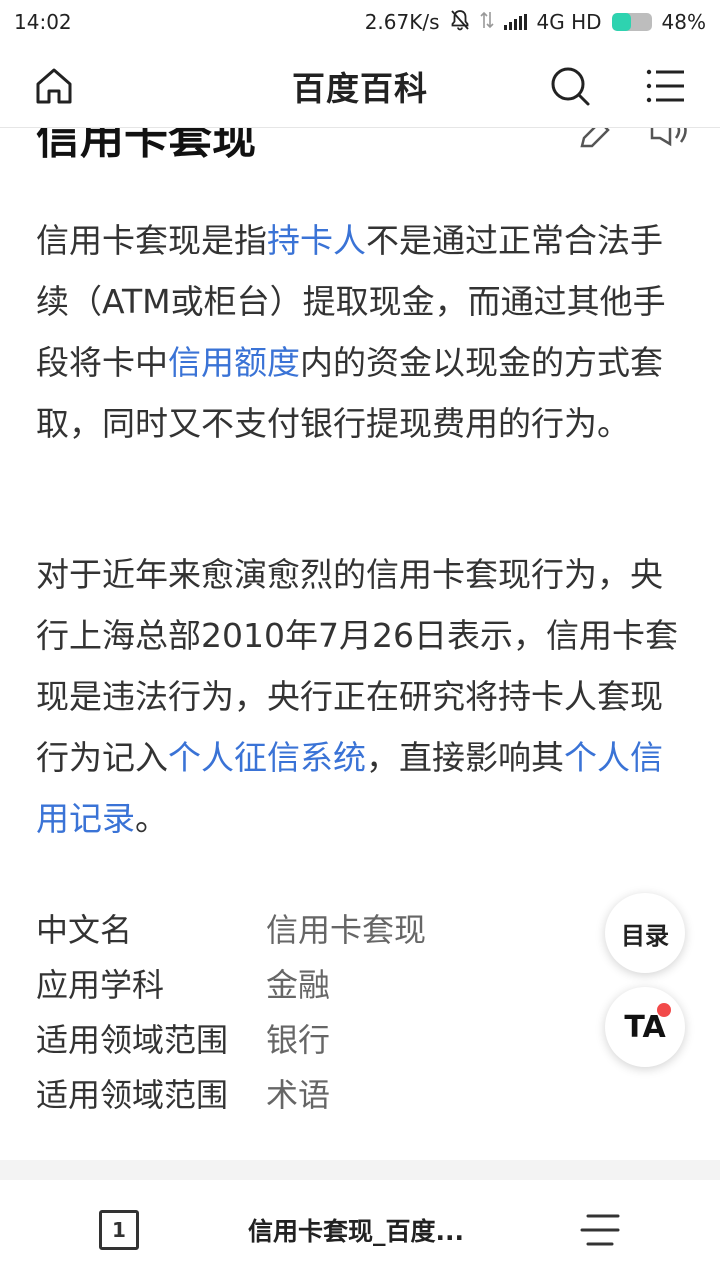 Image resolution: width=720 pixels, height=1280 pixels. I want to click on home-icon, so click(54, 86).